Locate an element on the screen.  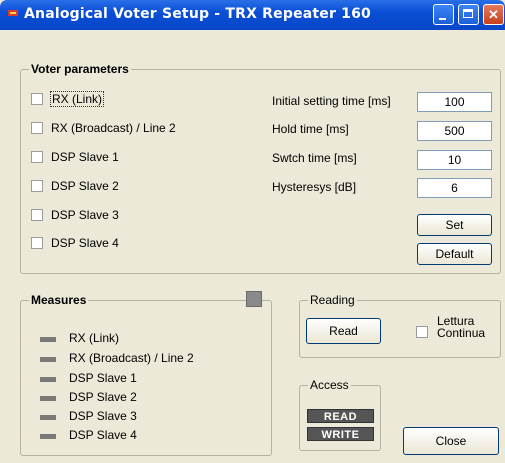
measures-status-indicator is located at coordinates (254, 299).